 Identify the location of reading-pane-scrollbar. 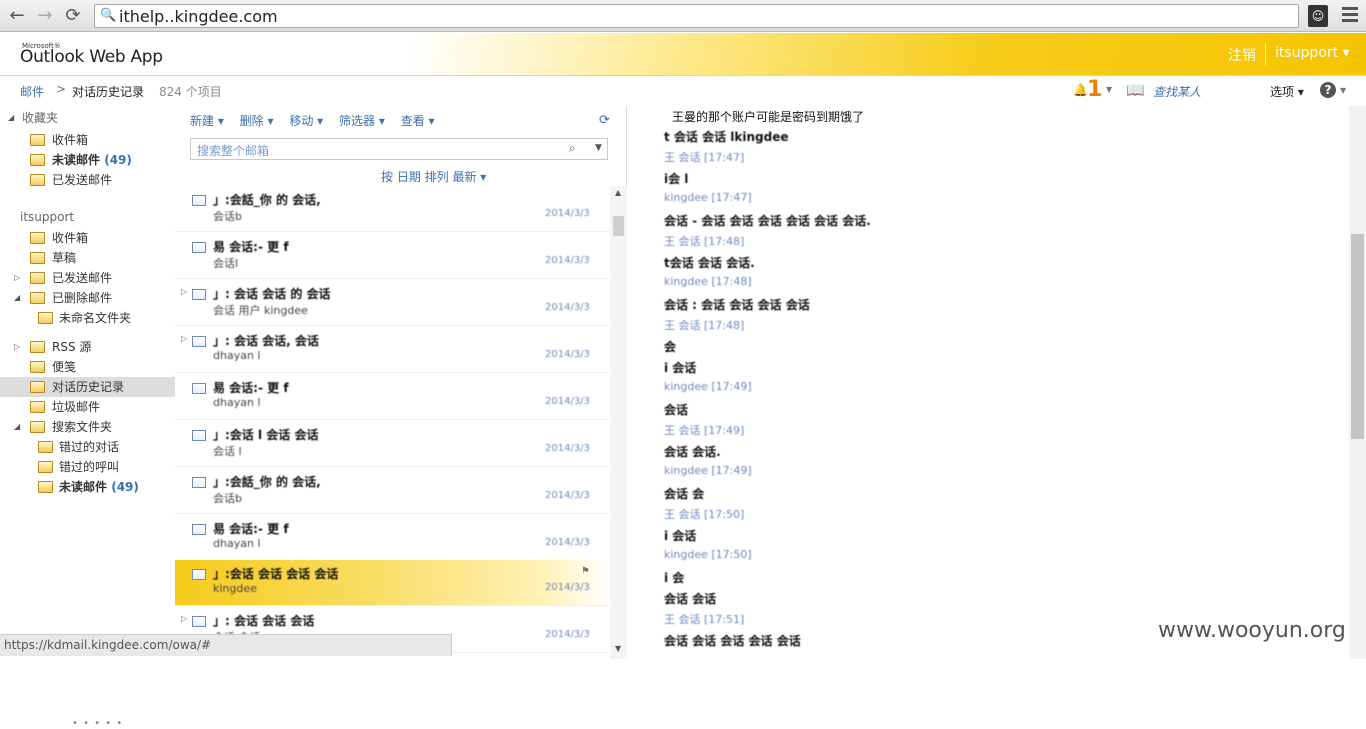
(1357, 382).